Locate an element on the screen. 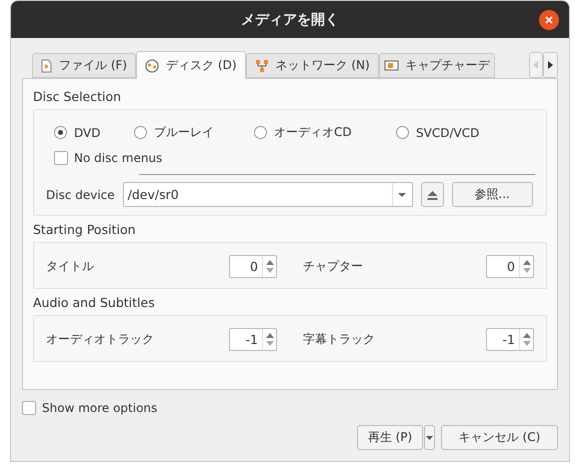 The height and width of the screenshot is (471, 578). right-arrow-icon is located at coordinates (551, 65).